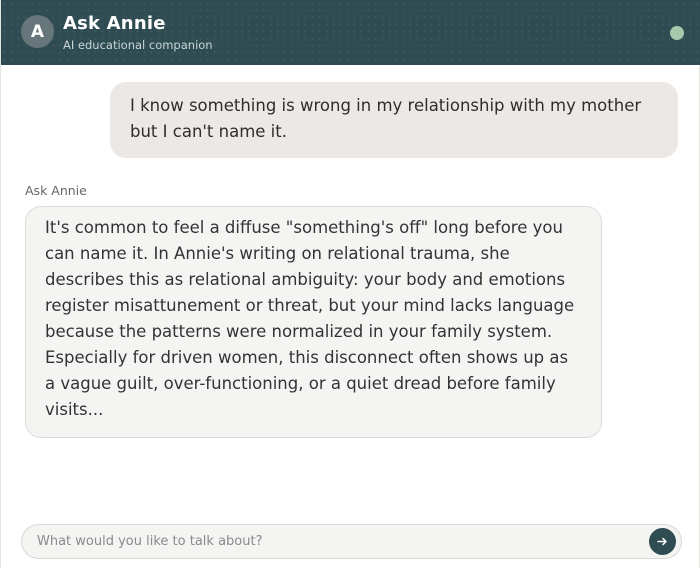 The image size is (700, 568). Describe the element at coordinates (337, 541) in the screenshot. I see `message-input` at that location.